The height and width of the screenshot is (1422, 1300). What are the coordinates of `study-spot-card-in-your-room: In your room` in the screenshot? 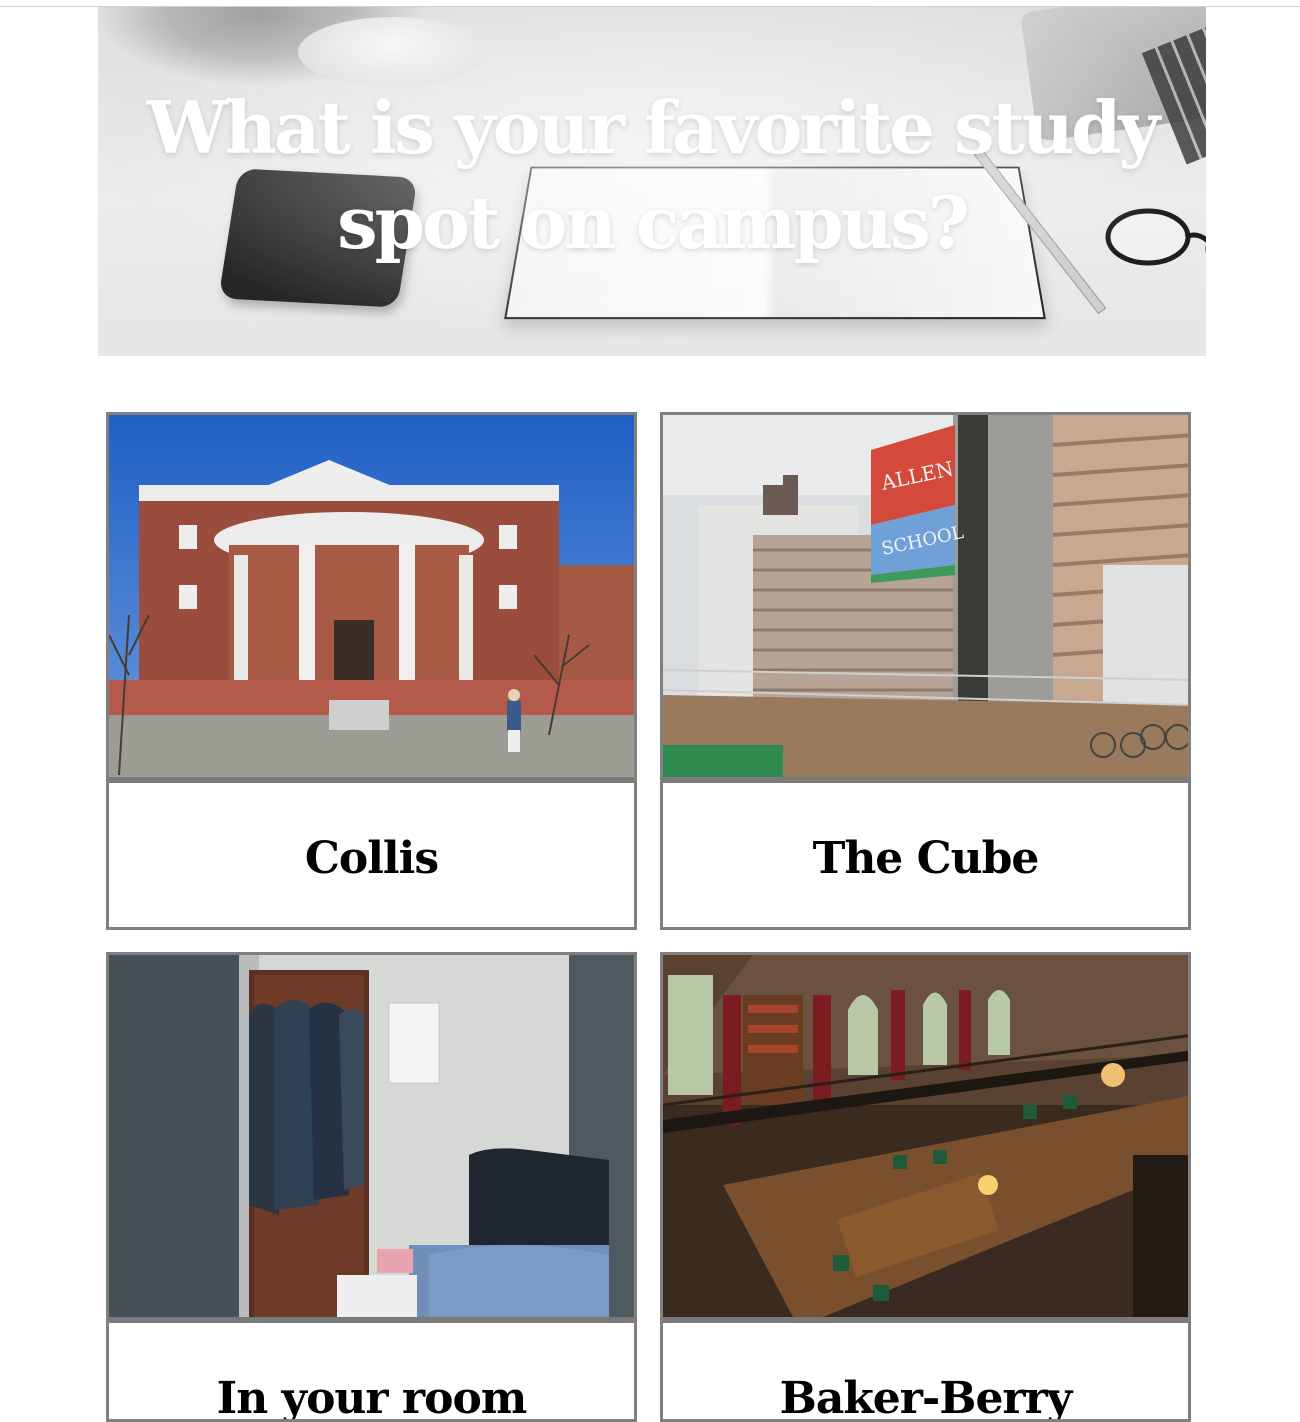 It's located at (371, 1187).